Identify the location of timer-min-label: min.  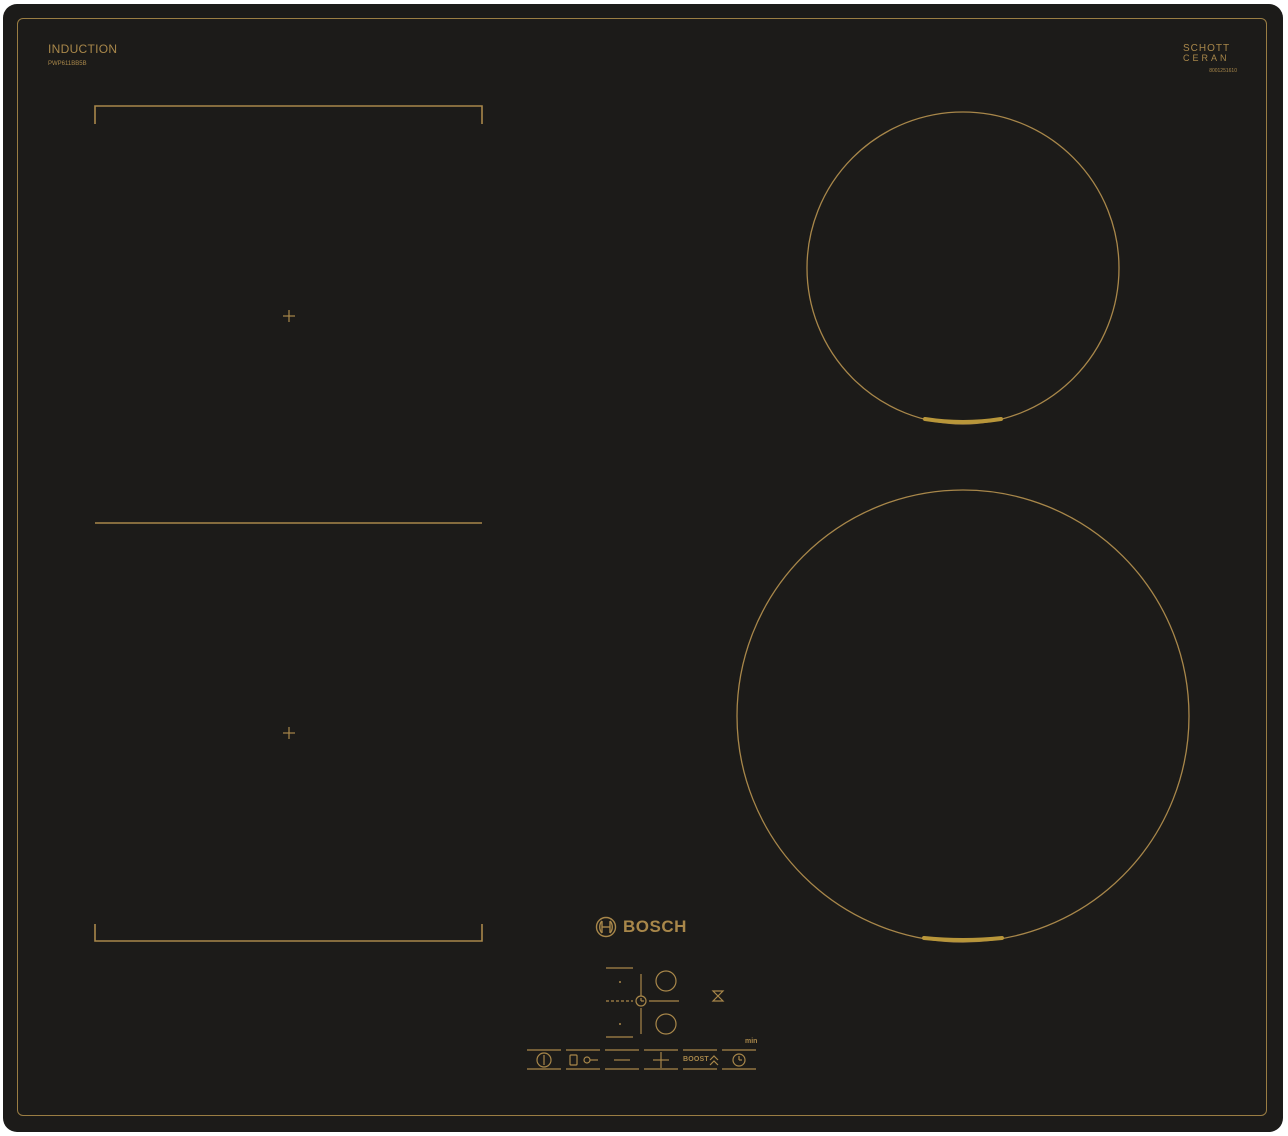
(751, 1041).